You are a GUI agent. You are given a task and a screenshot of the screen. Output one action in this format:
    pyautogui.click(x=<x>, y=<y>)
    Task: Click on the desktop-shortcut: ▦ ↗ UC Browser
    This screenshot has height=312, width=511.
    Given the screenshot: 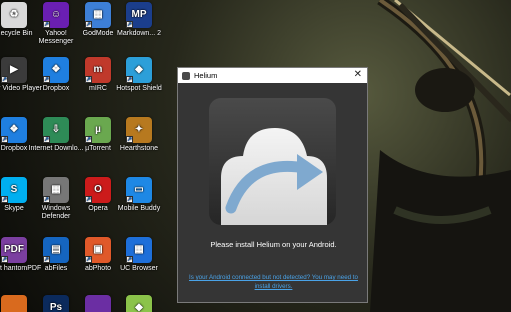 What is the action you would take?
    pyautogui.click(x=139, y=255)
    